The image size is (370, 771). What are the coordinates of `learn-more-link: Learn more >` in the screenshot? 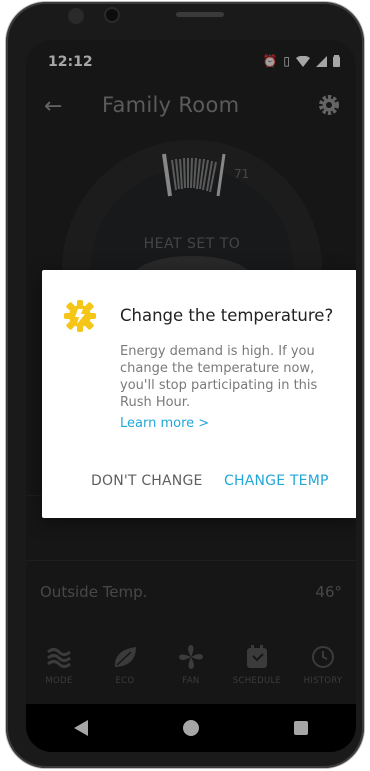 It's located at (164, 423).